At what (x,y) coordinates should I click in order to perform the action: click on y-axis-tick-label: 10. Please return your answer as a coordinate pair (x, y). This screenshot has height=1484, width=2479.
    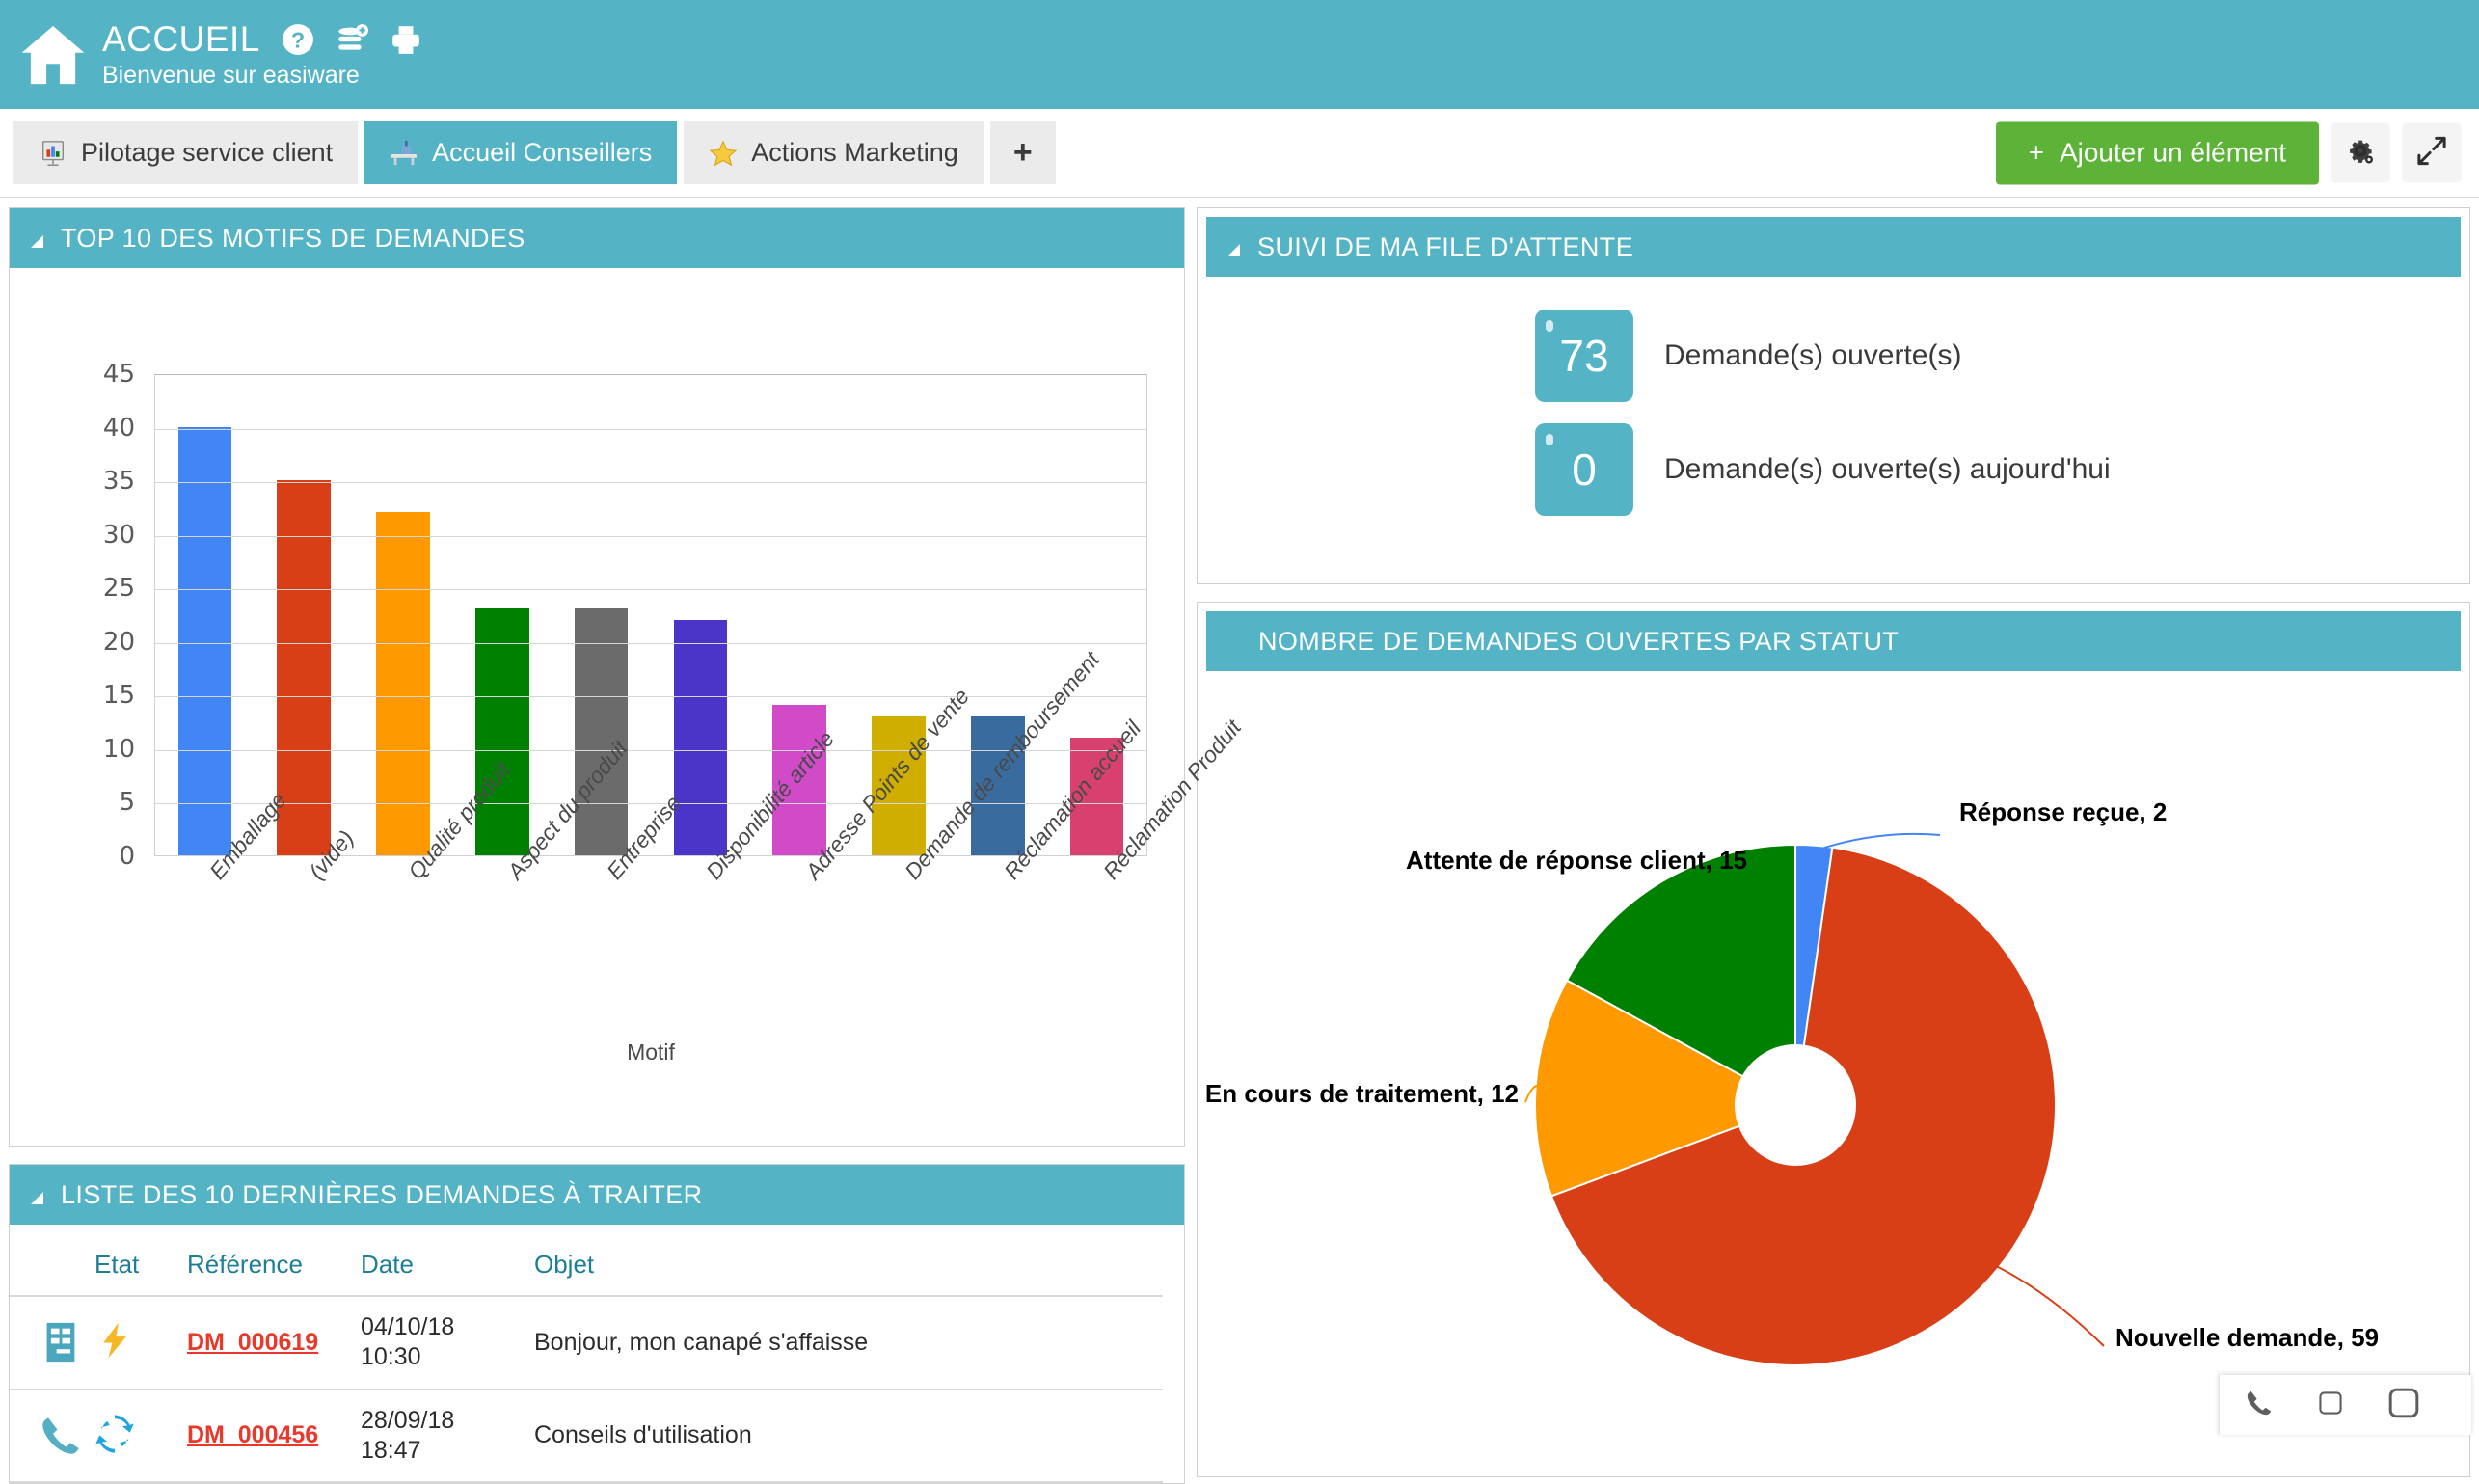
    Looking at the image, I should click on (99, 749).